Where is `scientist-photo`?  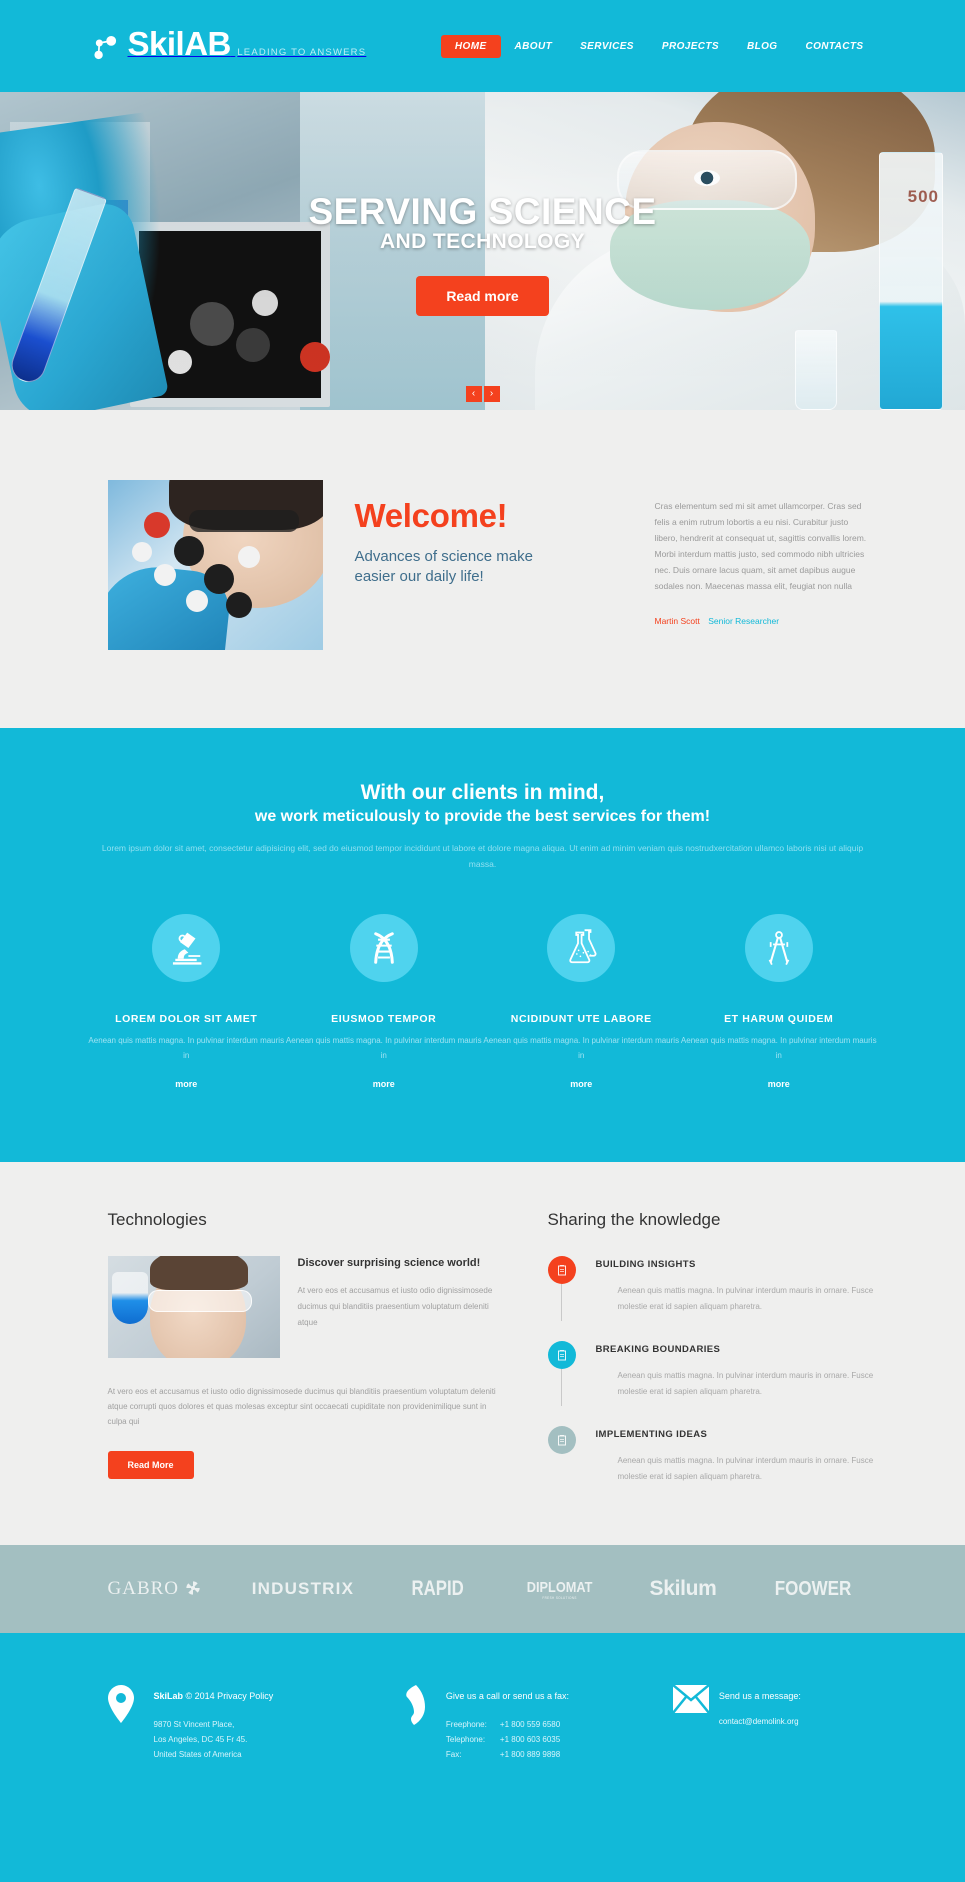
scientist-photo is located at coordinates (193, 1307).